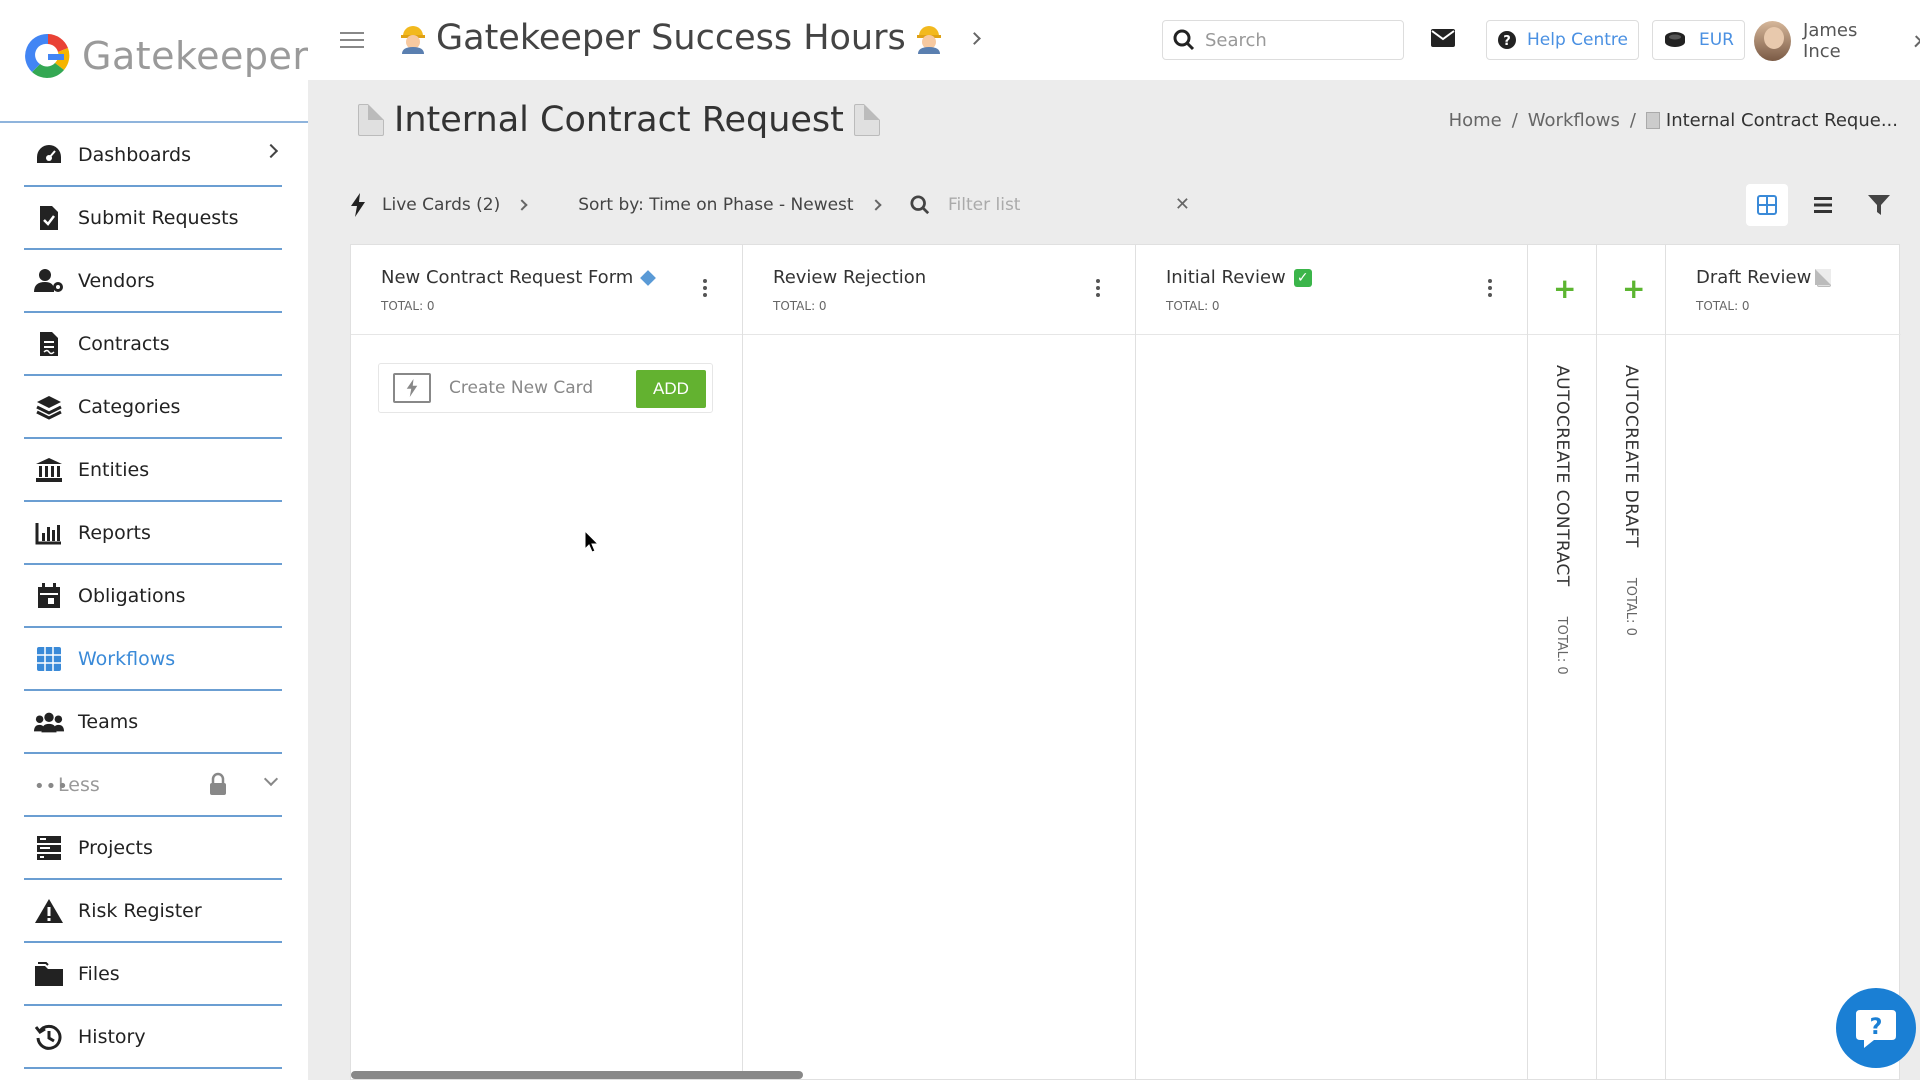 Image resolution: width=1920 pixels, height=1080 pixels. I want to click on column-title-text: AUTOCREATE CONTRACT, so click(1562, 476).